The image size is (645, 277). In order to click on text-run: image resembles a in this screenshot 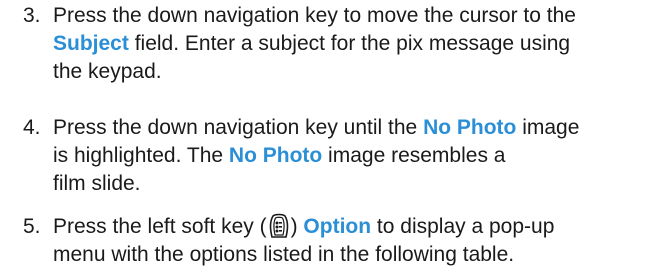, I will do `click(414, 155)`.